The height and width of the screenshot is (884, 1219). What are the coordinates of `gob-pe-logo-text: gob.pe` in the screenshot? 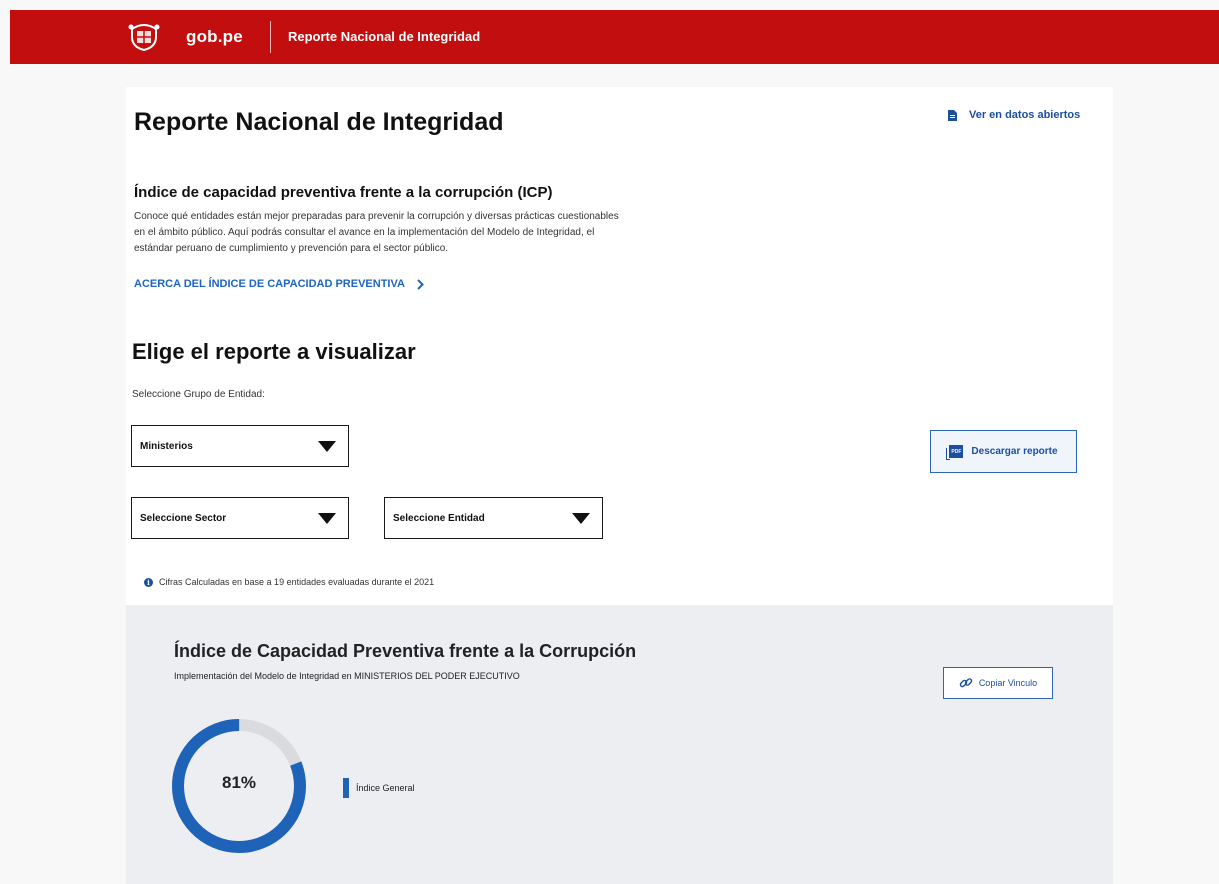 It's located at (214, 37).